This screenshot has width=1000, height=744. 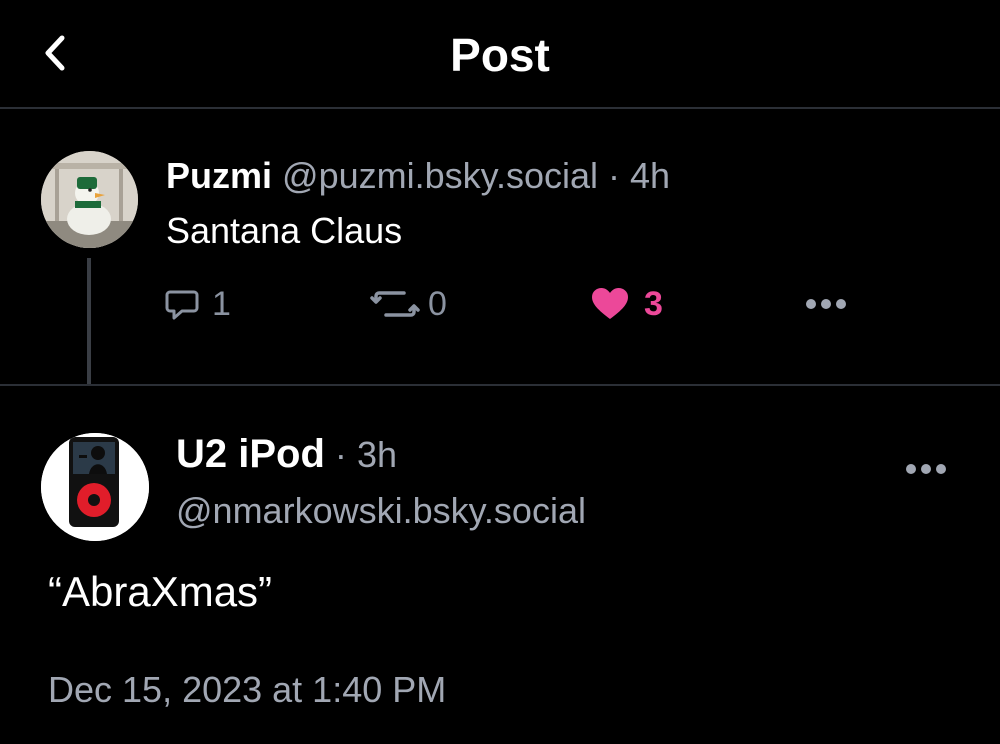 What do you see at coordinates (247, 689) in the screenshot?
I see `post-timestamp: Dec 15, 2023 at 1:40 PM` at bounding box center [247, 689].